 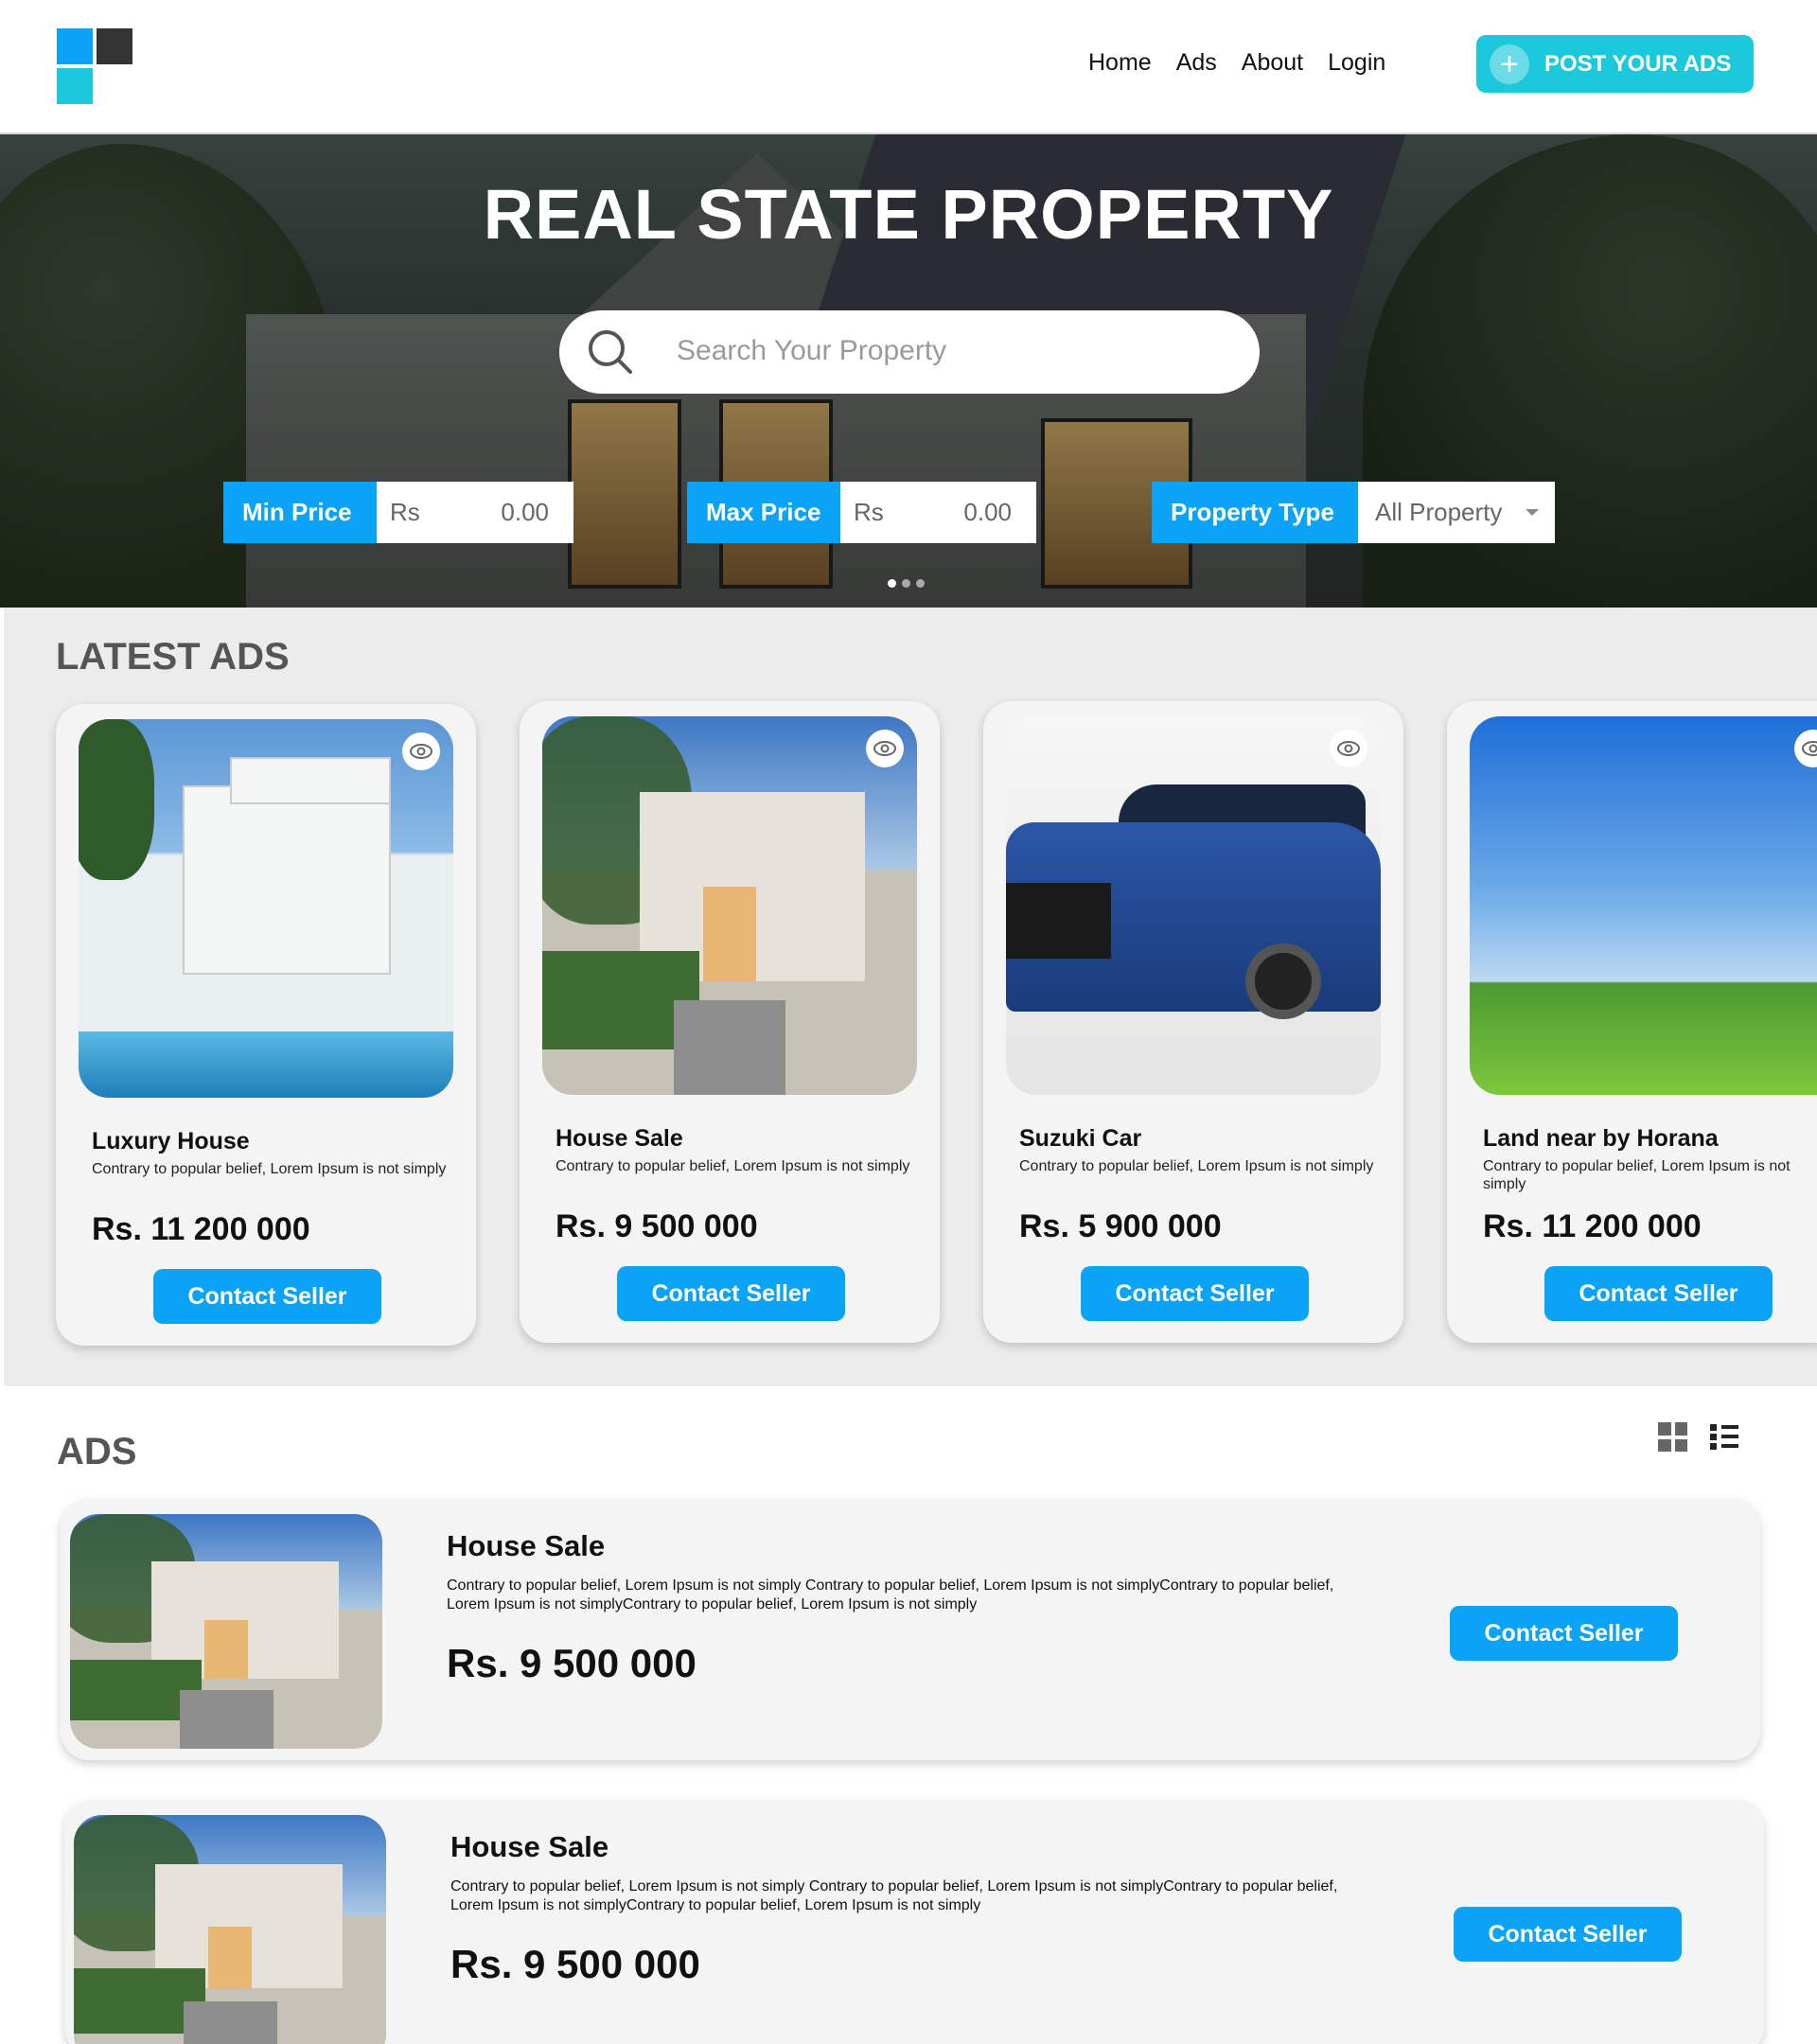 I want to click on min-price-field: Rs 0.00, so click(x=475, y=512).